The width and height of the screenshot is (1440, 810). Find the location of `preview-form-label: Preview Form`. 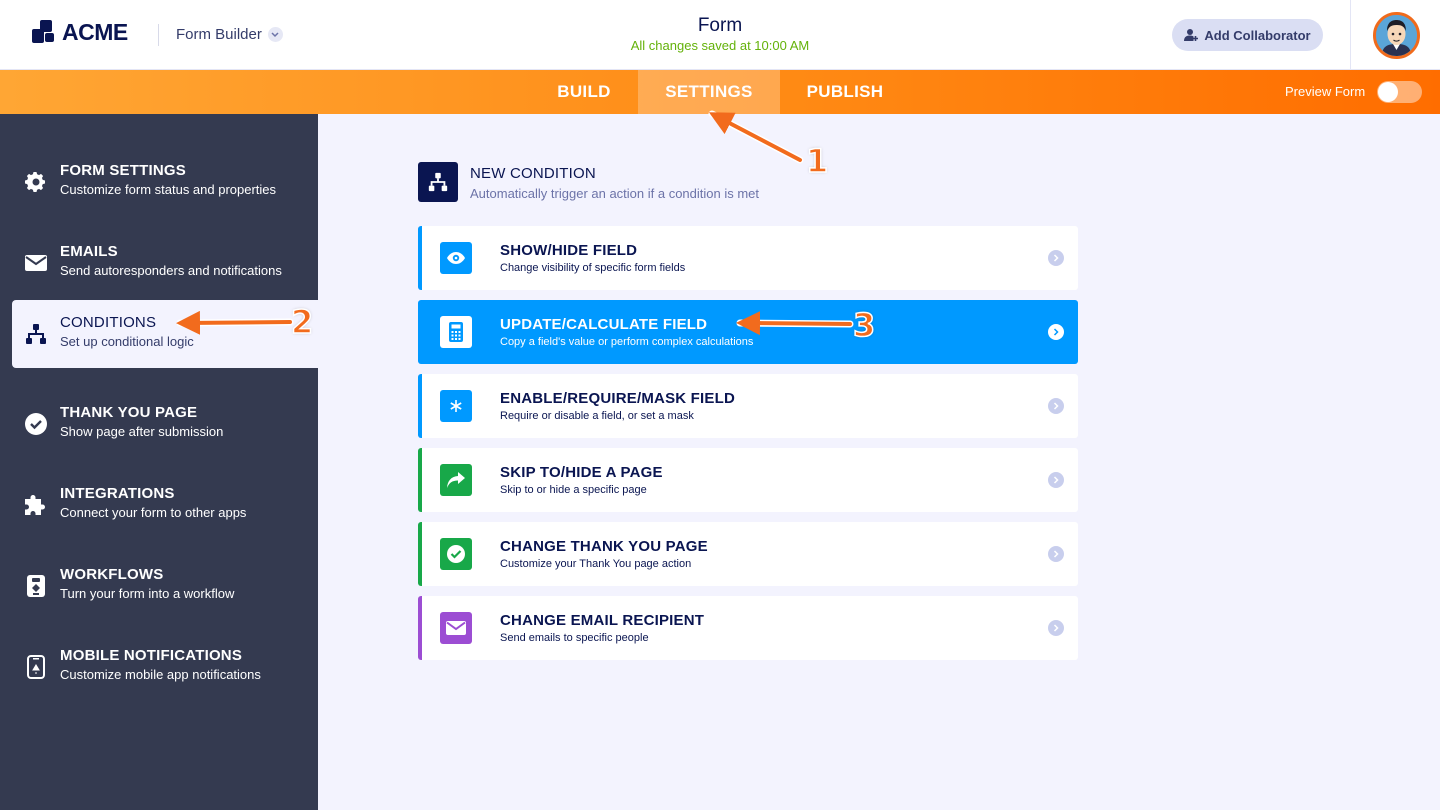

preview-form-label: Preview Form is located at coordinates (1325, 91).